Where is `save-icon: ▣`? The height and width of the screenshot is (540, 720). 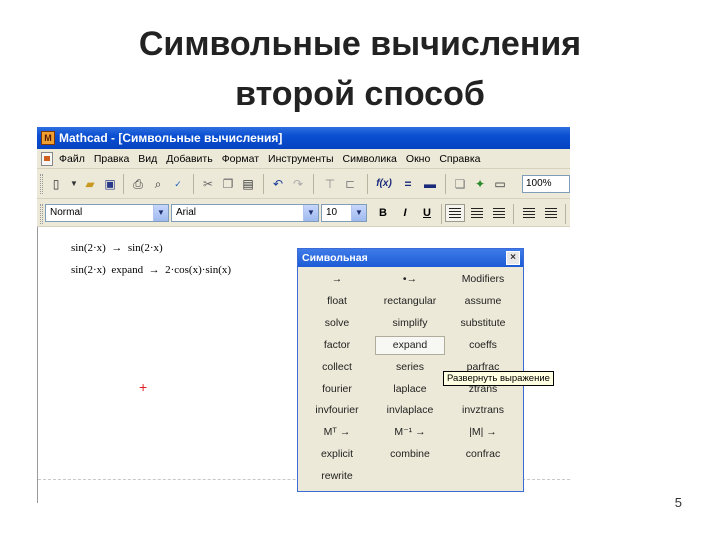 save-icon: ▣ is located at coordinates (110, 184).